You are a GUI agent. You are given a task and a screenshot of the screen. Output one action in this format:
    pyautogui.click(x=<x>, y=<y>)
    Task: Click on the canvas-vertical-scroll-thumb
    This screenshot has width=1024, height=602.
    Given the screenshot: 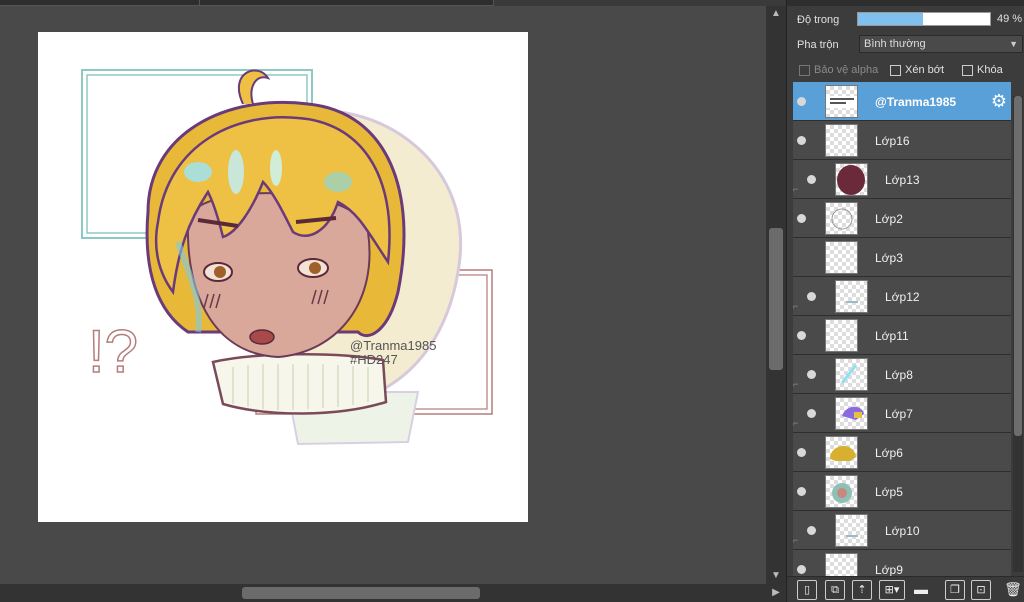 What is the action you would take?
    pyautogui.click(x=776, y=299)
    